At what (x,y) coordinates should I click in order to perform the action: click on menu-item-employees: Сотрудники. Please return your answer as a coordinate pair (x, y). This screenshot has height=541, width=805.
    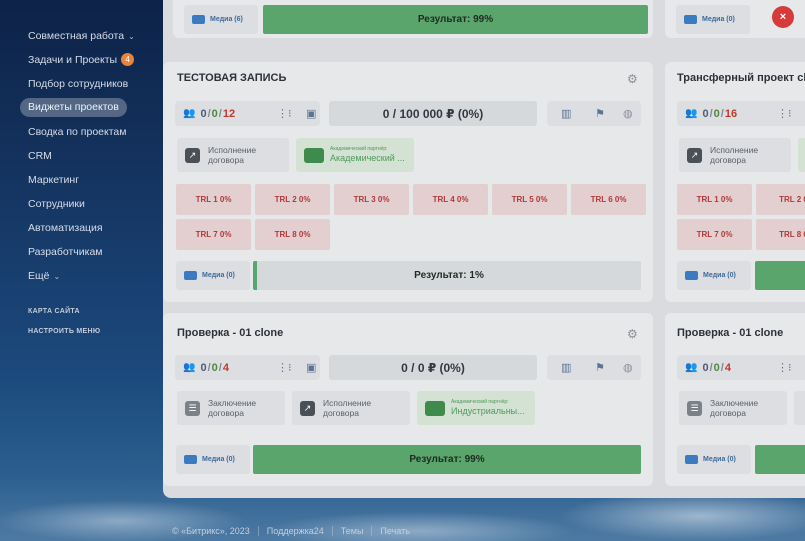
    Looking at the image, I should click on (81, 204).